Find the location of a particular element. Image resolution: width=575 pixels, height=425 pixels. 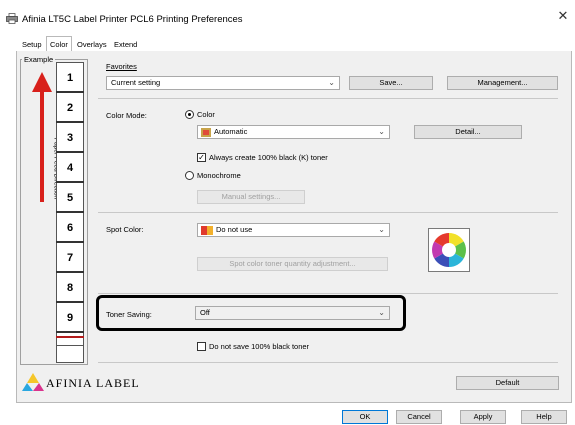

color-radio-label: Color is located at coordinates (206, 114).